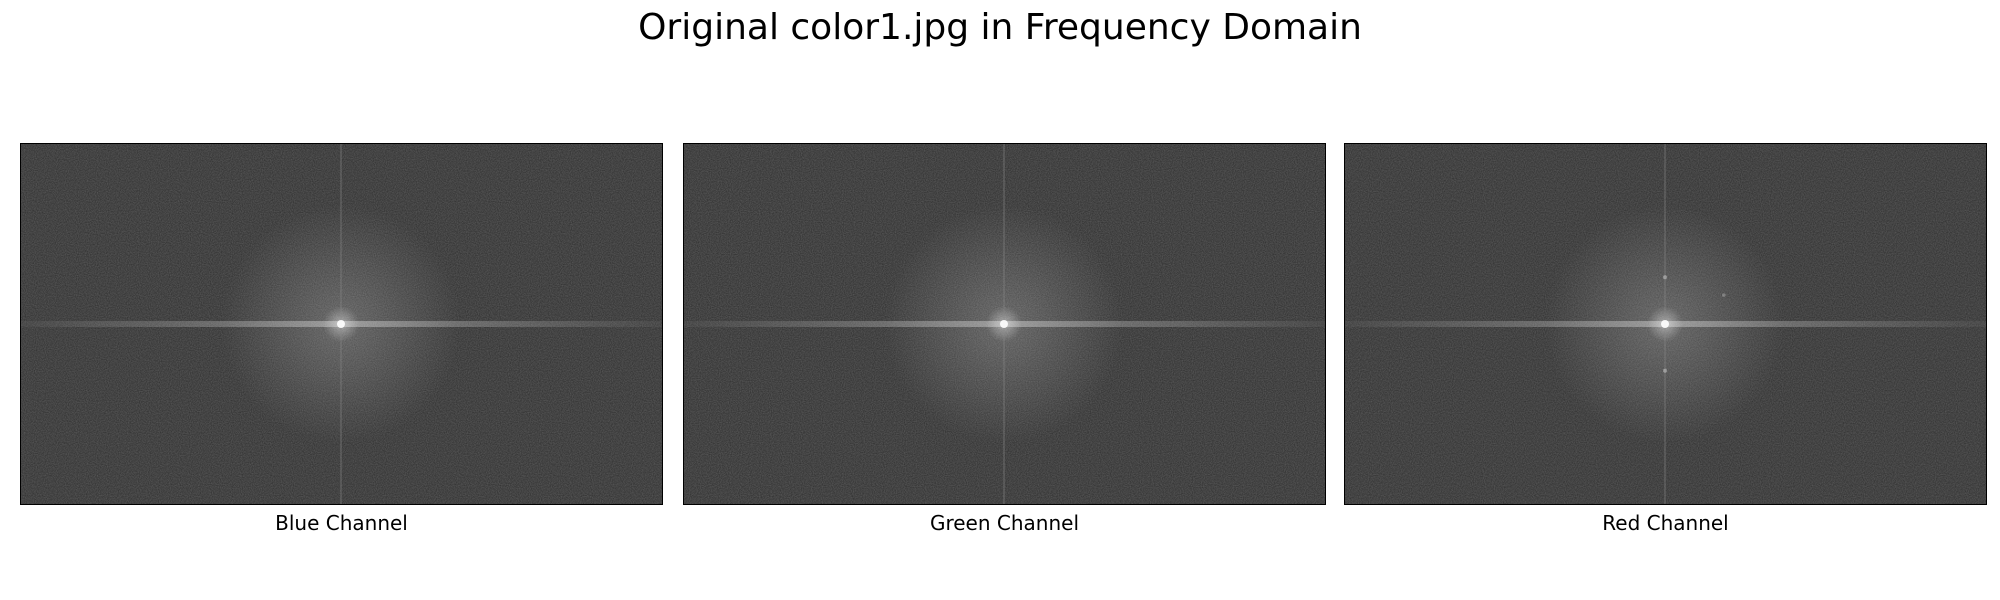 The height and width of the screenshot is (600, 2000). What do you see at coordinates (1004, 523) in the screenshot?
I see `green-channel-caption: Green Channel` at bounding box center [1004, 523].